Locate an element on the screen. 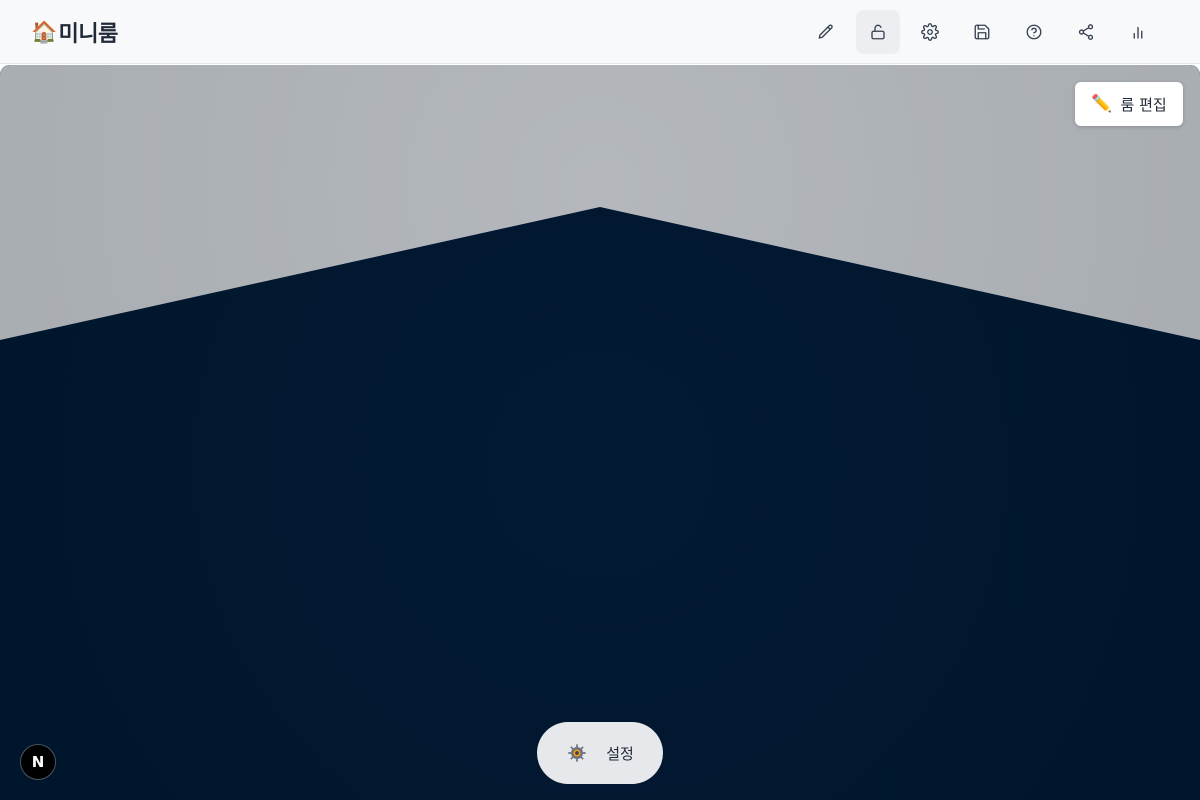 This screenshot has height=800, width=1200. save-icon is located at coordinates (982, 32).